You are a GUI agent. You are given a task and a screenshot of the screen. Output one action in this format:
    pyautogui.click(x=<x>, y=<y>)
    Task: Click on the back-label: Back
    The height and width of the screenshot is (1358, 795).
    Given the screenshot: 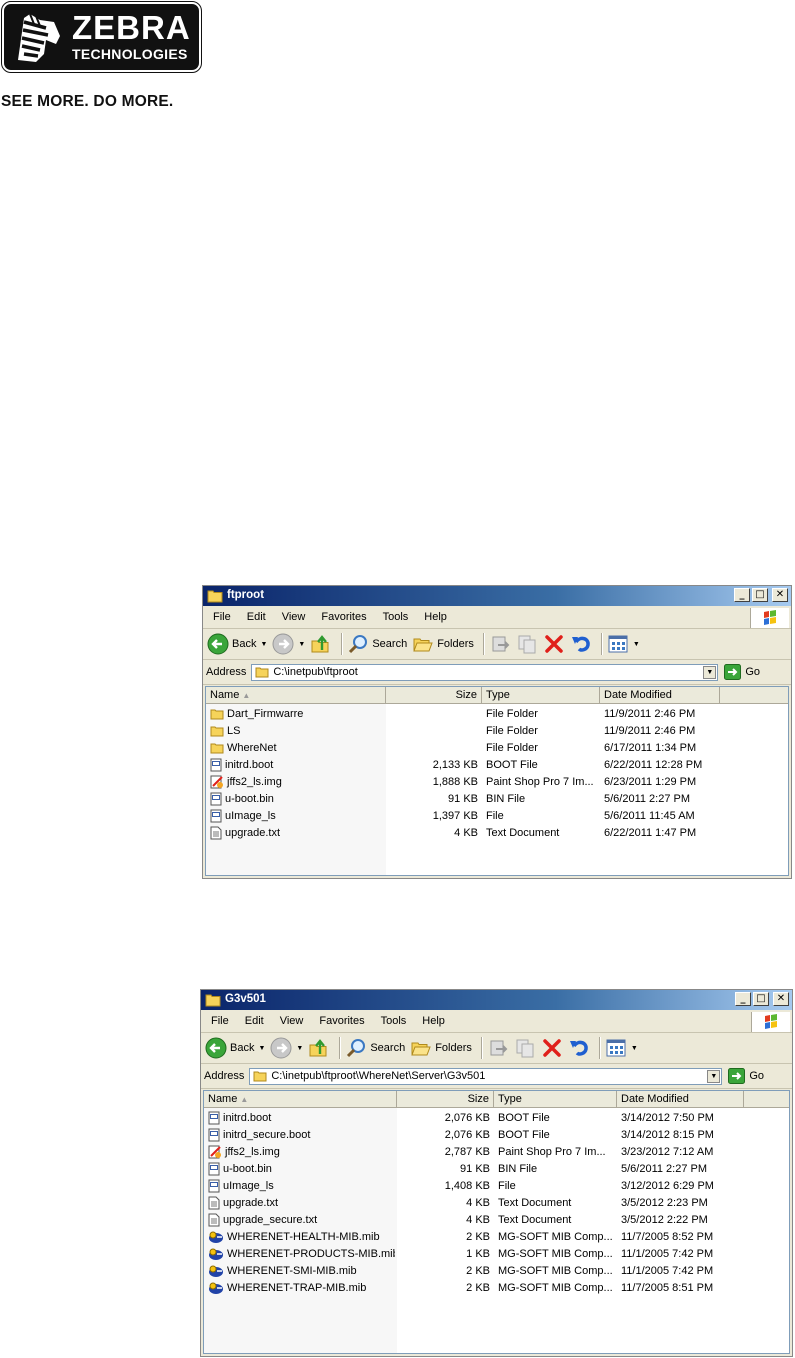 What is the action you would take?
    pyautogui.click(x=244, y=644)
    